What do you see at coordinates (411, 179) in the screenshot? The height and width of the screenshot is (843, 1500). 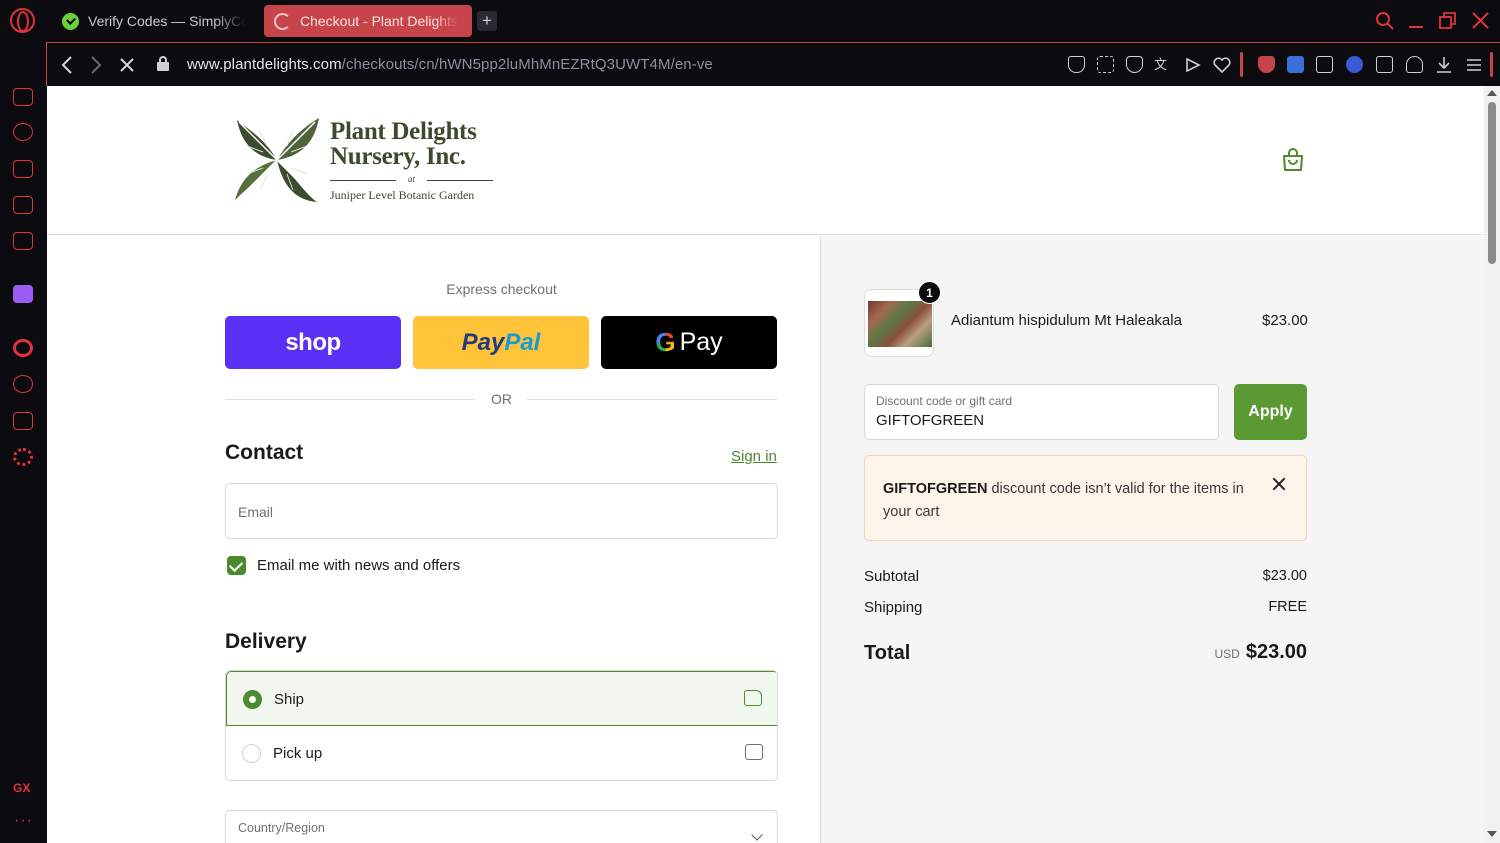 I see `logo-at: at` at bounding box center [411, 179].